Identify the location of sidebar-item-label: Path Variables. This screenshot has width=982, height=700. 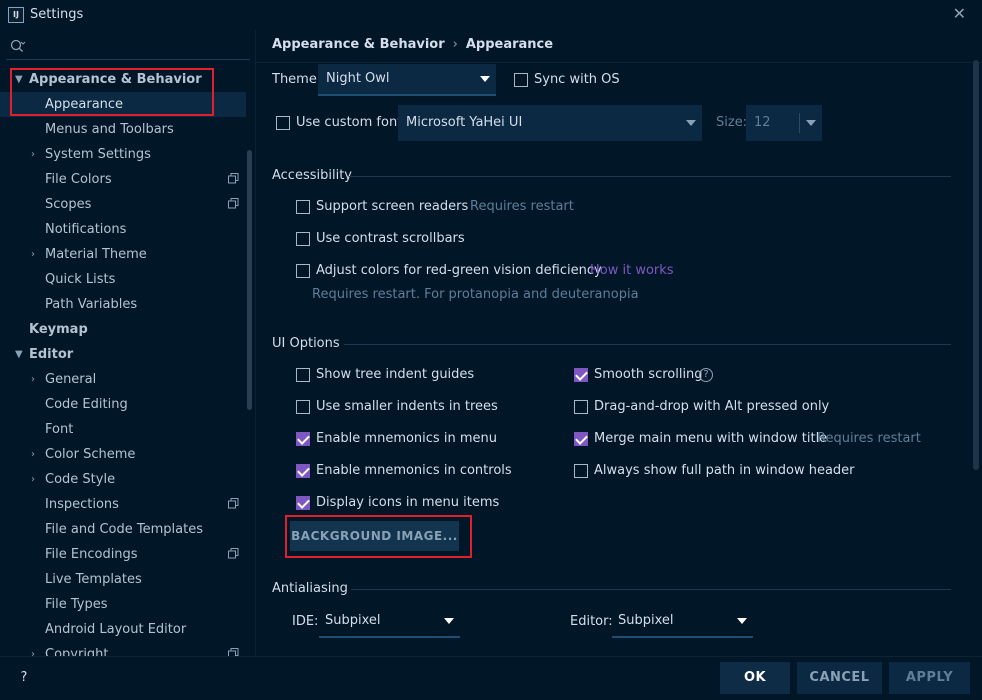
(91, 304).